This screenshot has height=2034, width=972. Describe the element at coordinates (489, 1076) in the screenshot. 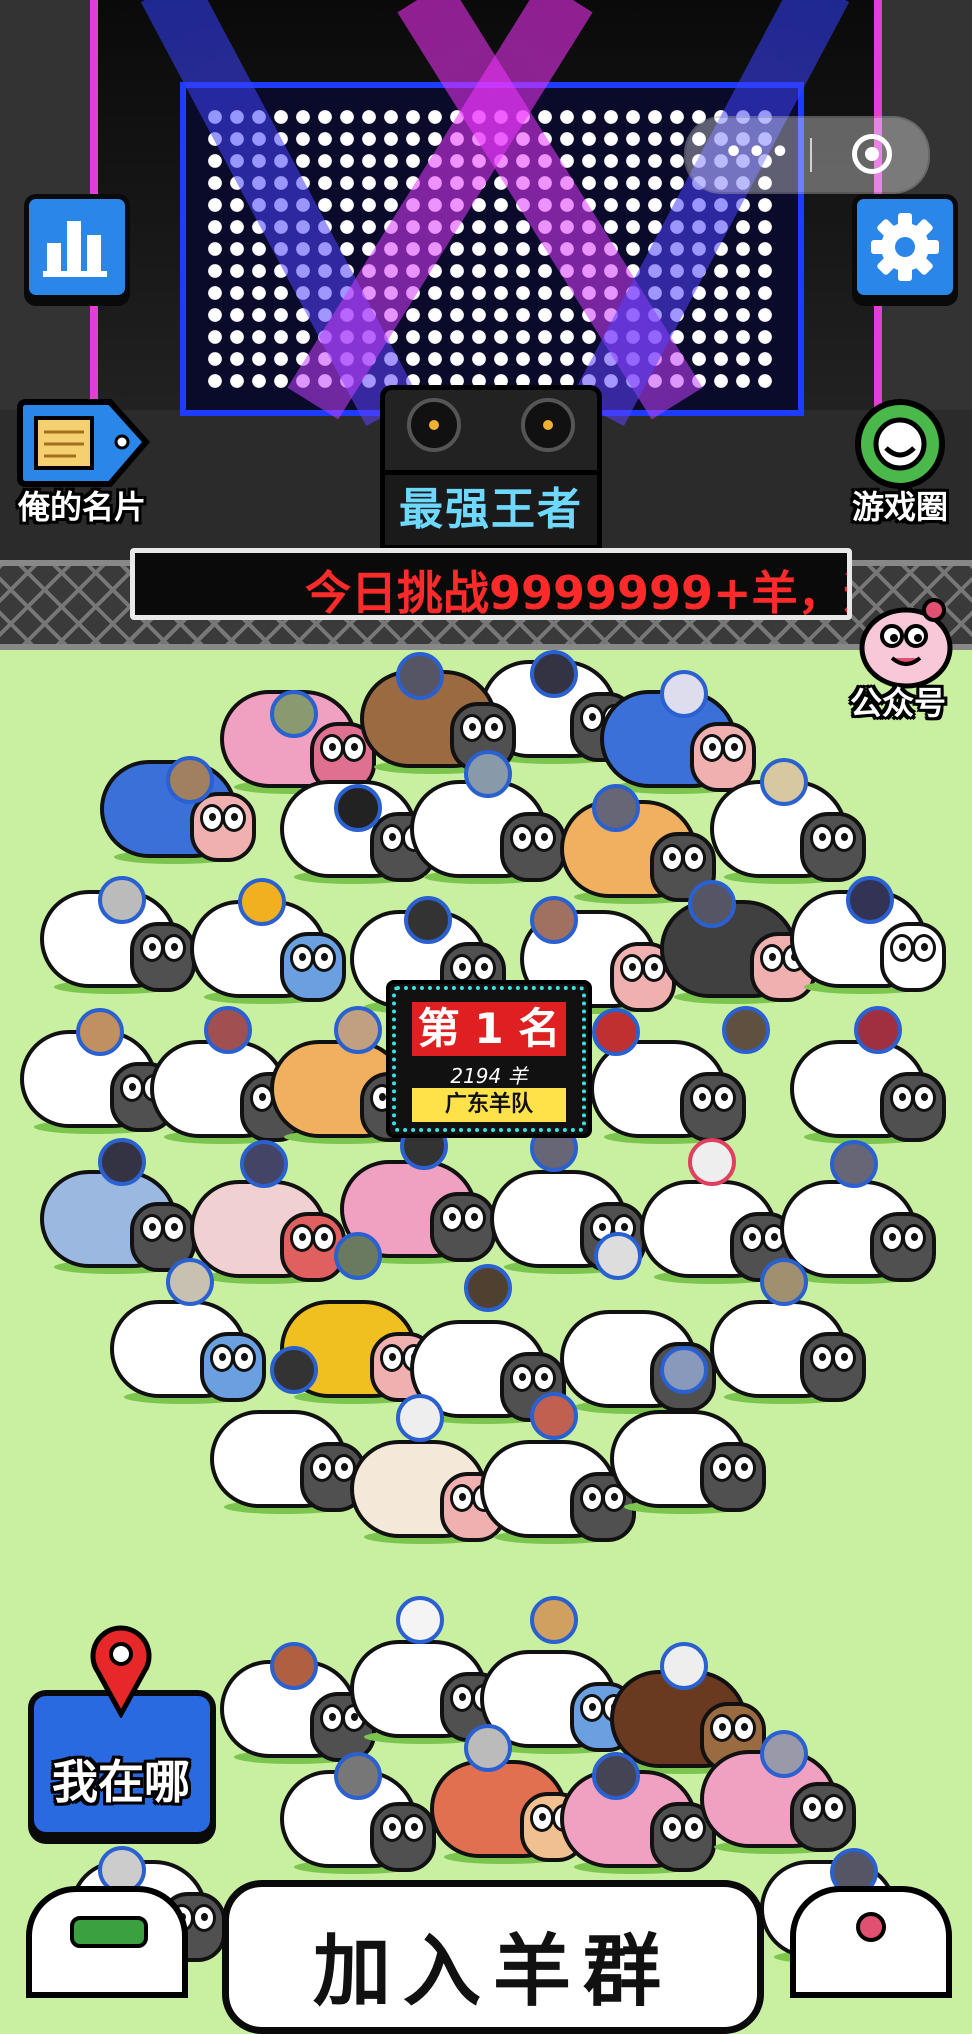

I see `rank-sheep-count: 2194 羊` at that location.